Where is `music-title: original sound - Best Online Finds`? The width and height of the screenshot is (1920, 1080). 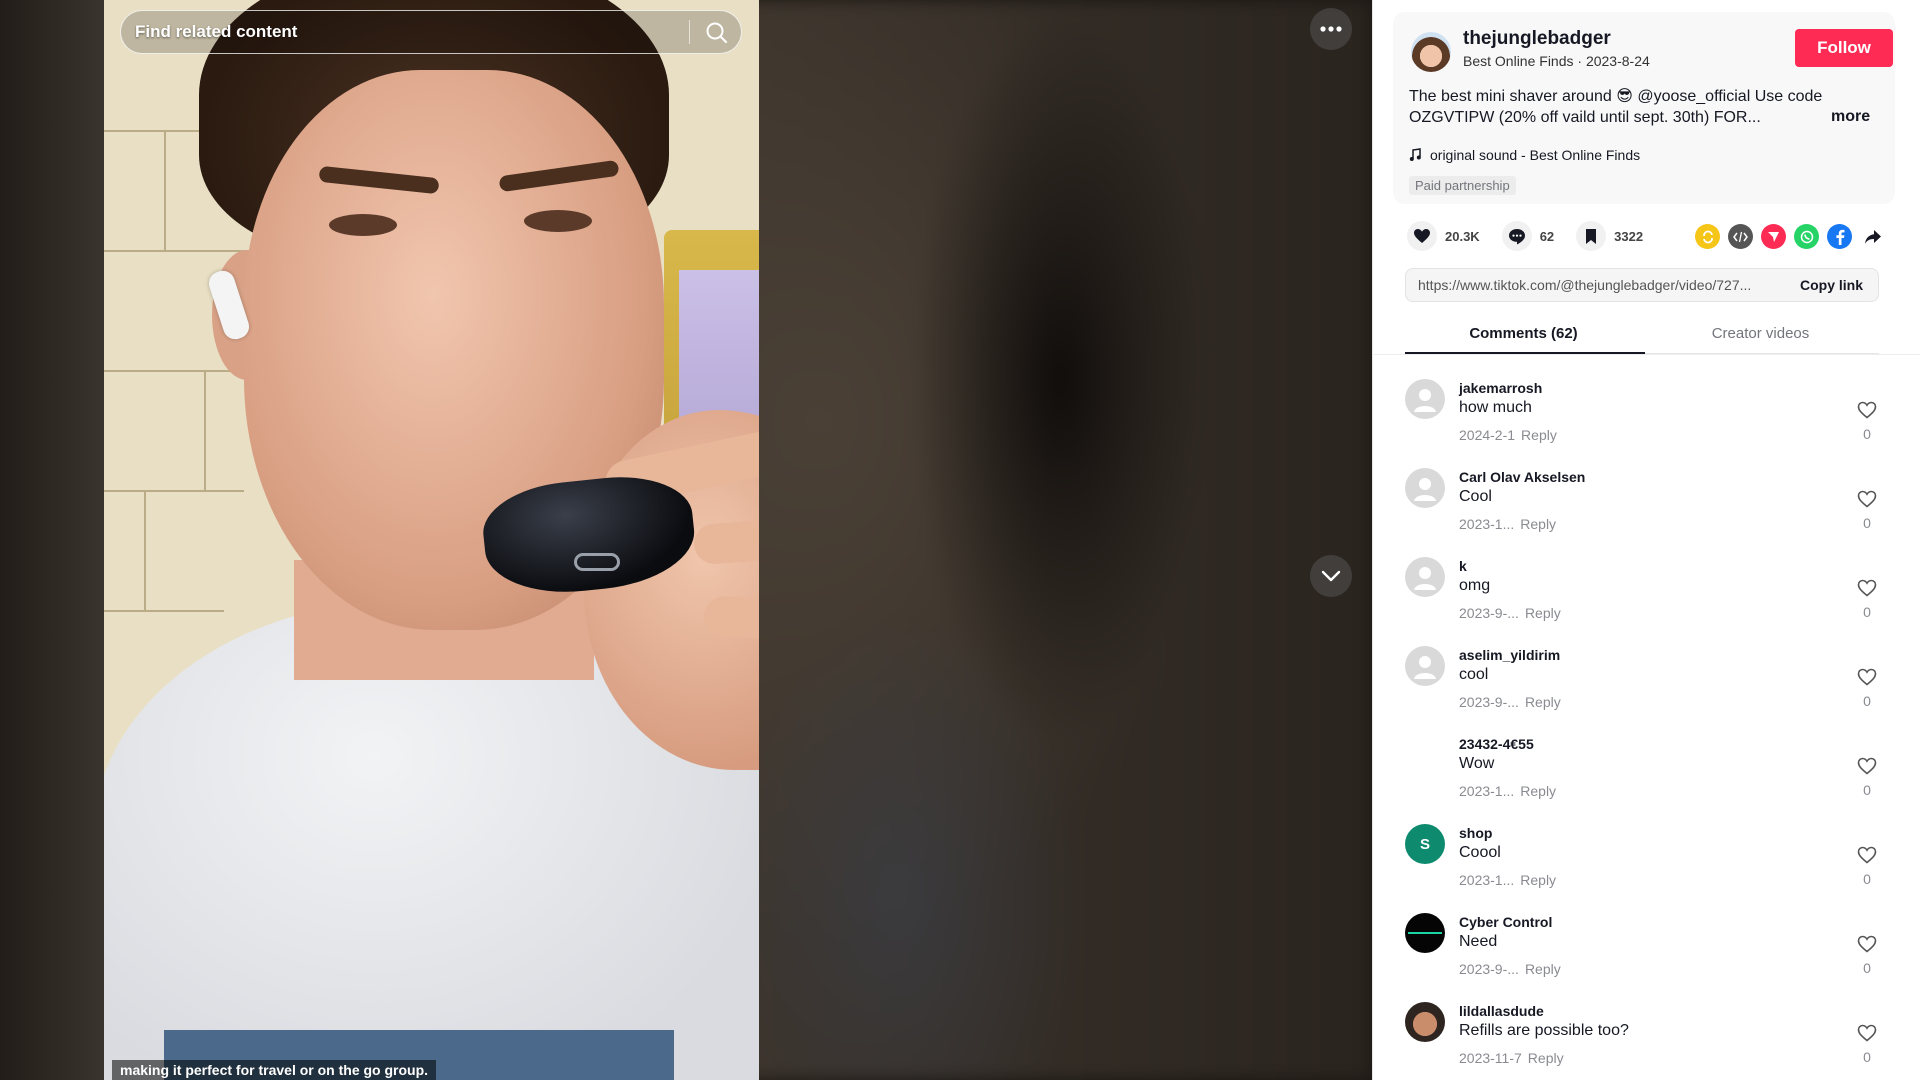 music-title: original sound - Best Online Finds is located at coordinates (1535, 155).